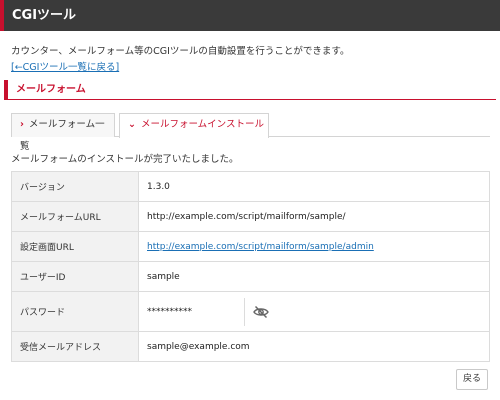  What do you see at coordinates (75, 276) in the screenshot?
I see `user-id-label: ユーザーID` at bounding box center [75, 276].